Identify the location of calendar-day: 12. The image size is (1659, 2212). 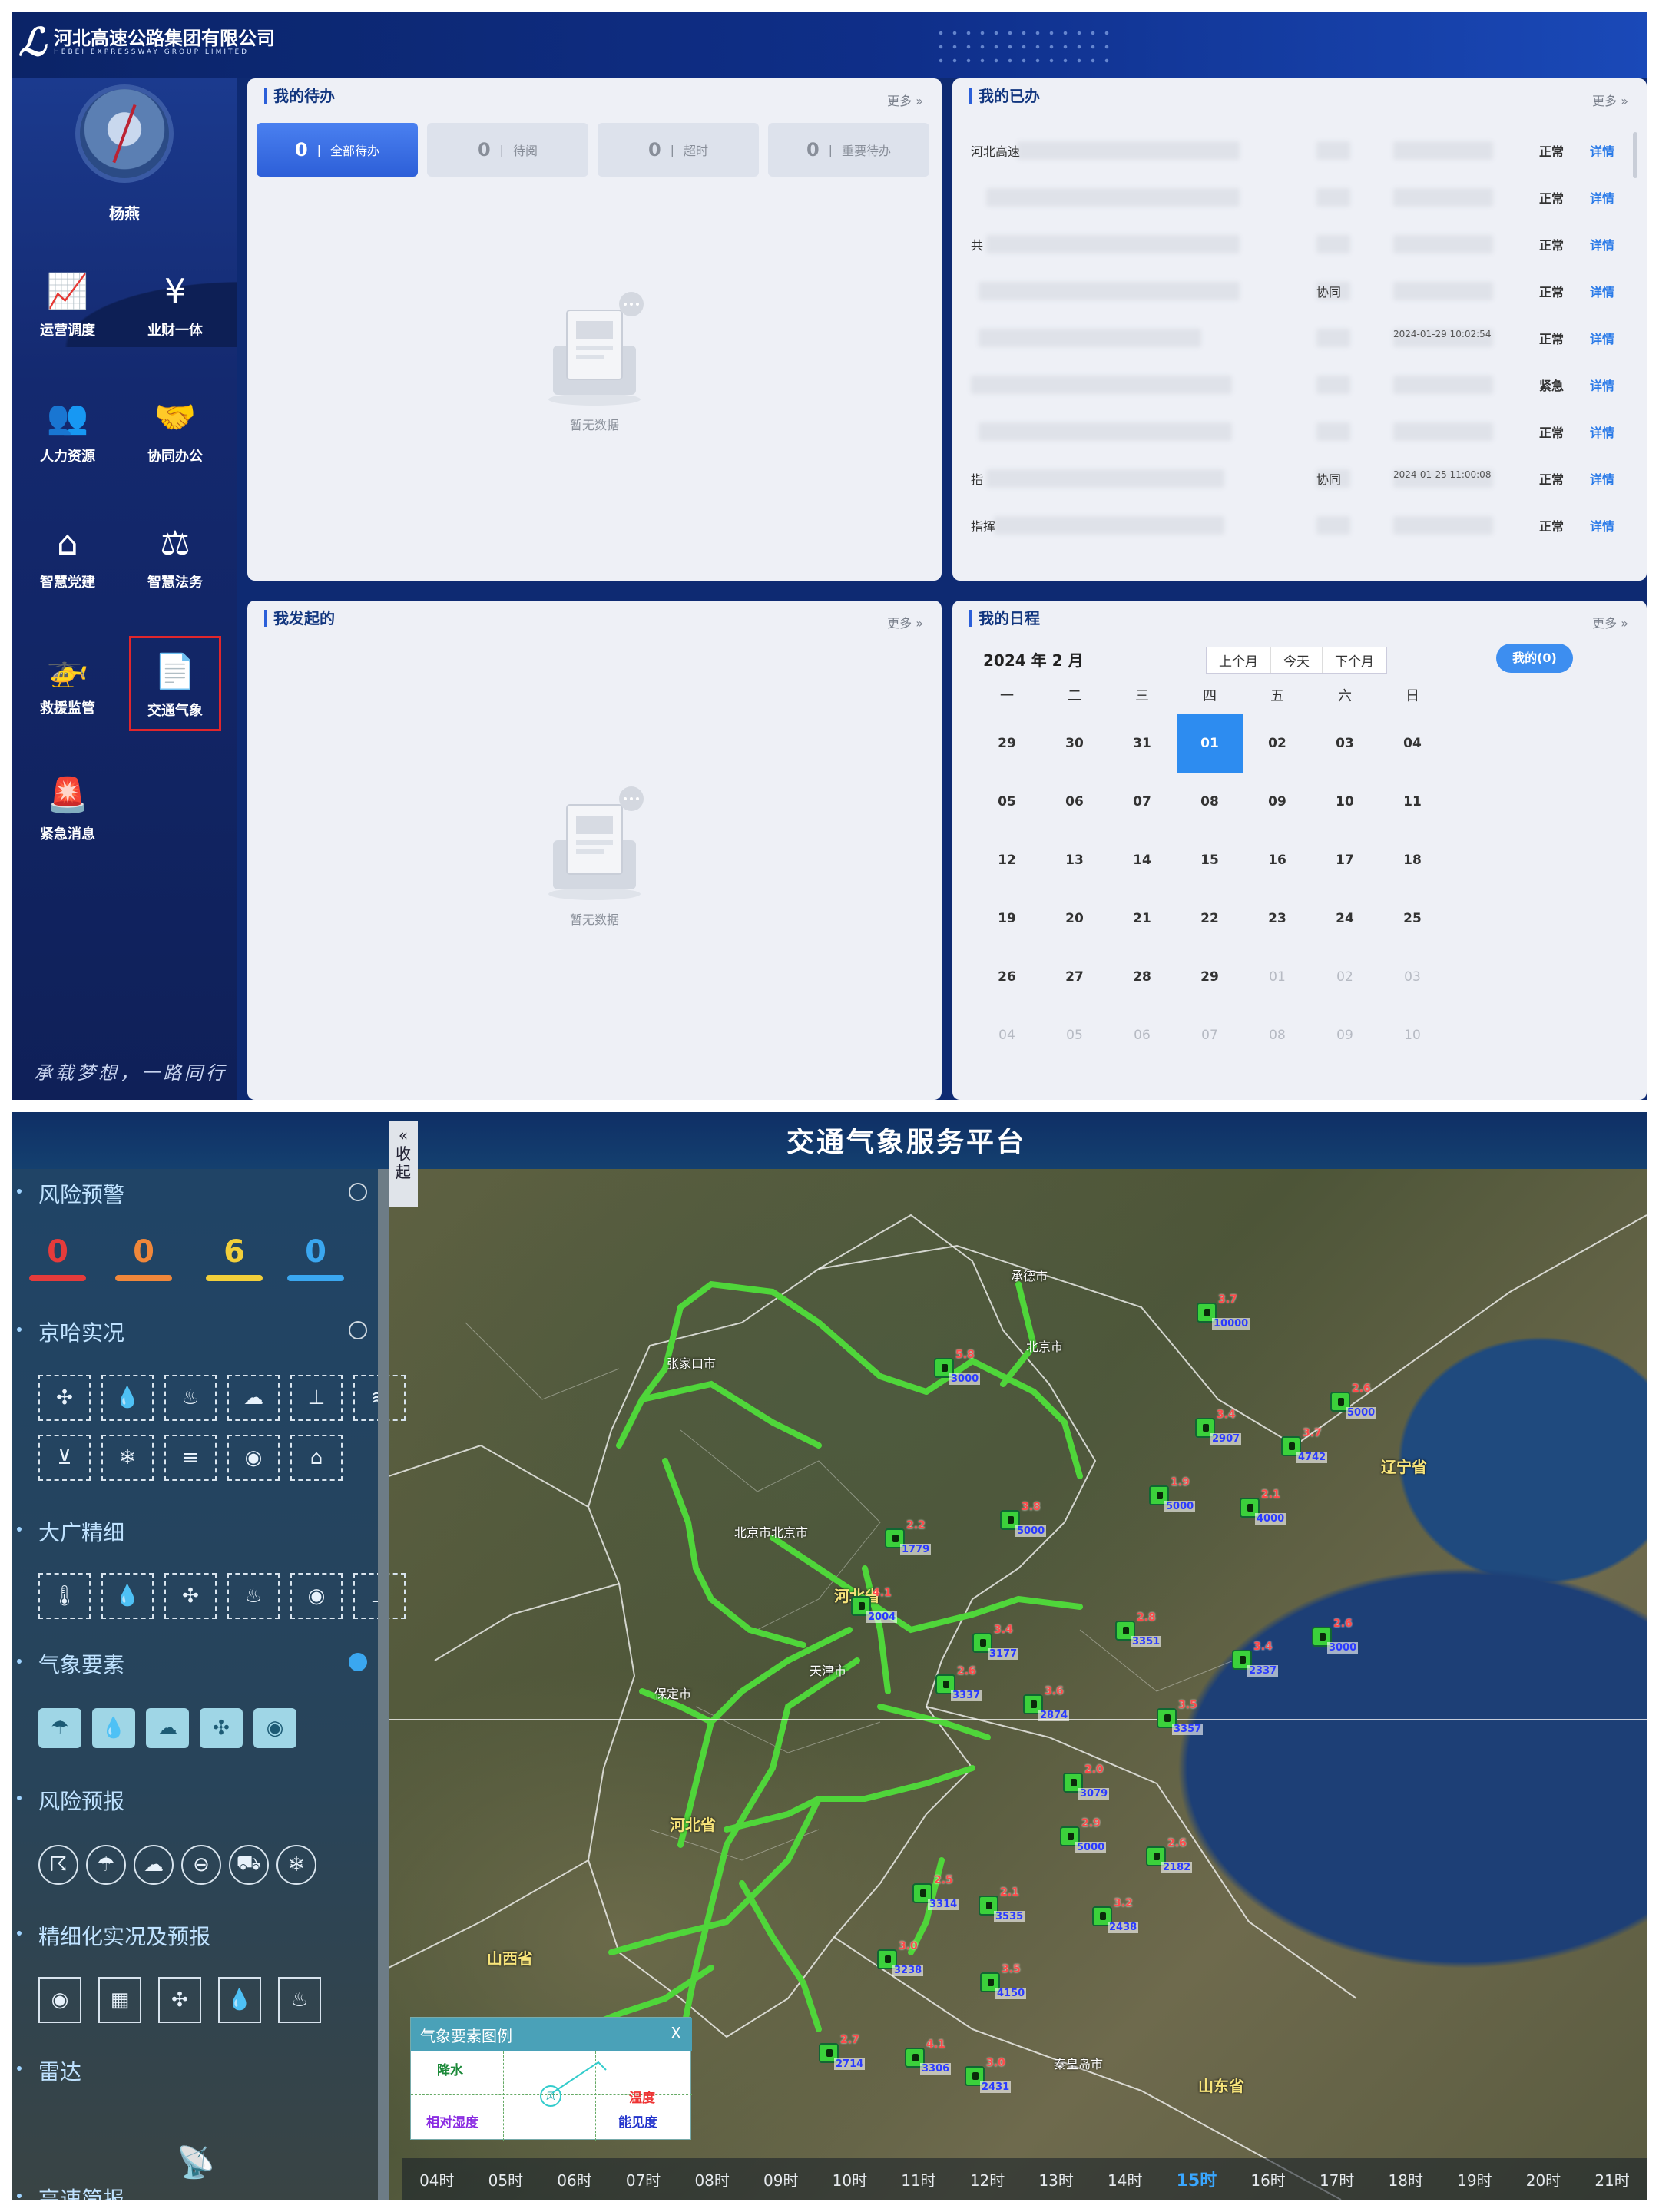
(1007, 860).